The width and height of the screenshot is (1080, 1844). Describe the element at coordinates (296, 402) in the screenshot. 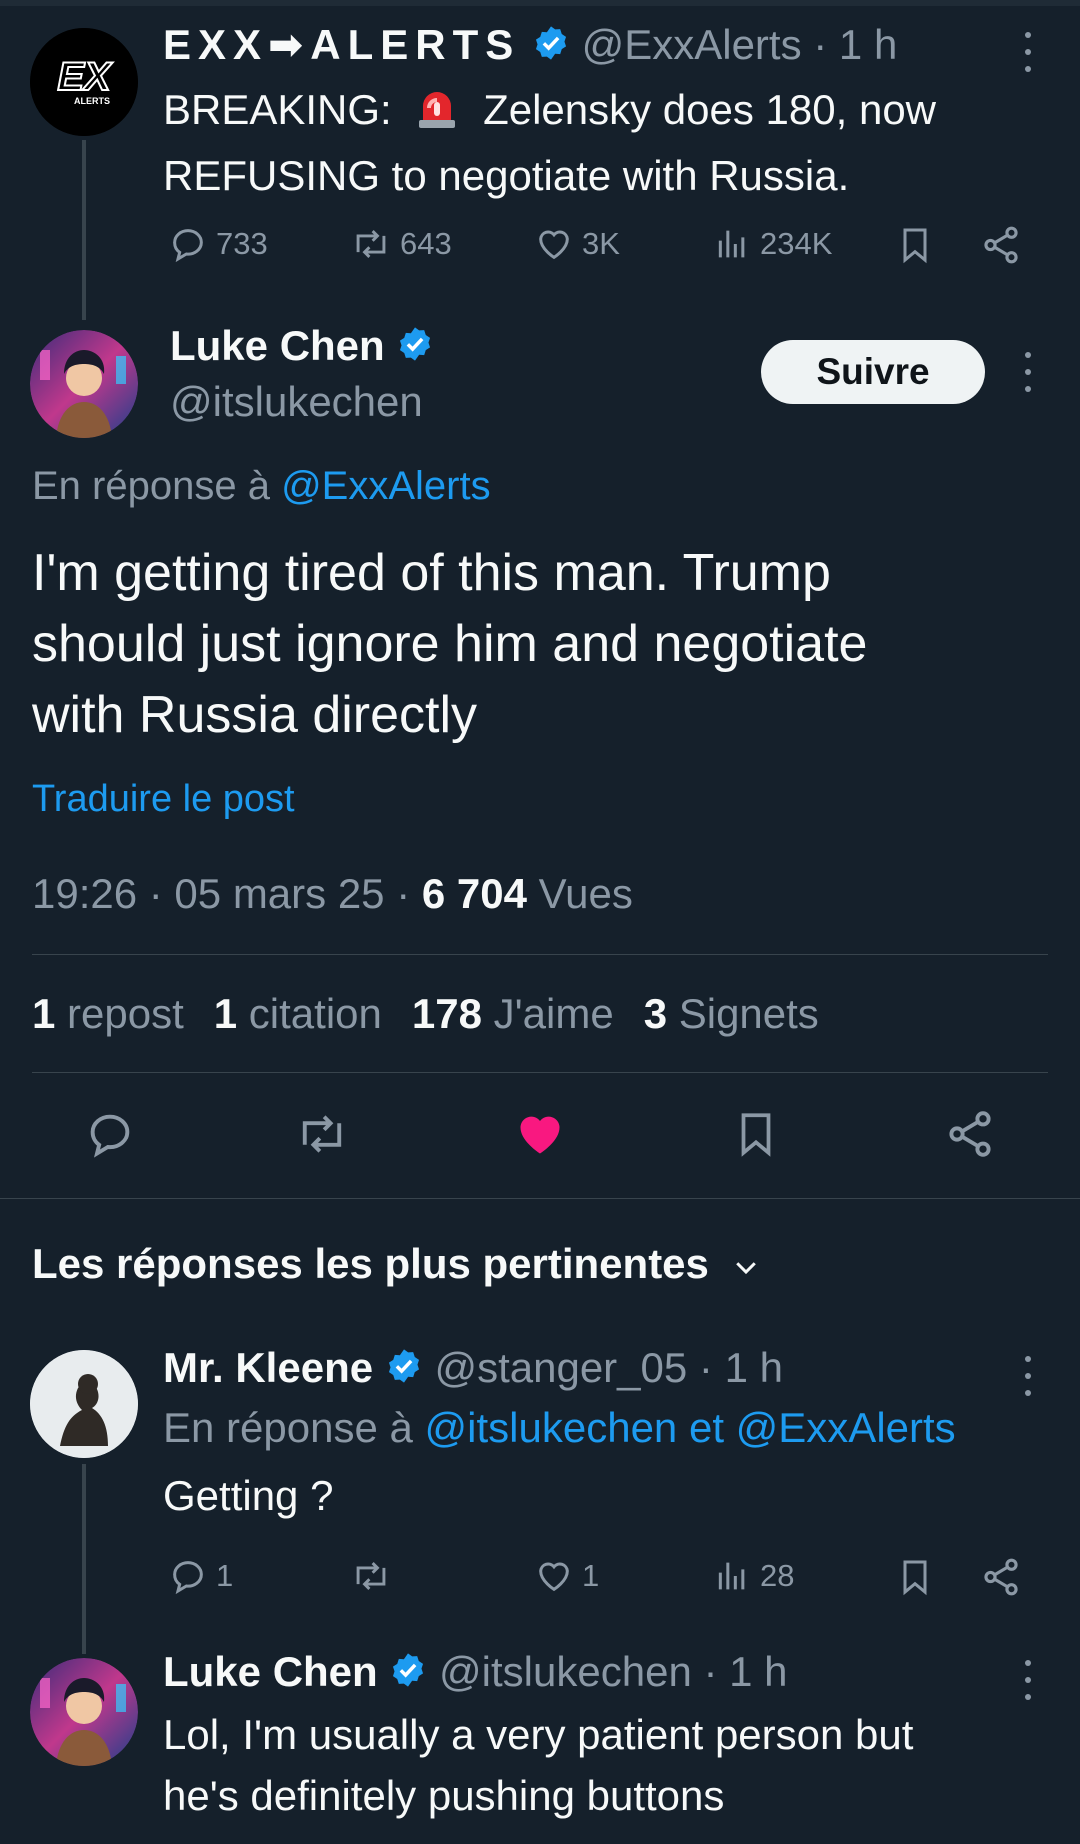

I see `main-author-handle: @itslukechen` at that location.